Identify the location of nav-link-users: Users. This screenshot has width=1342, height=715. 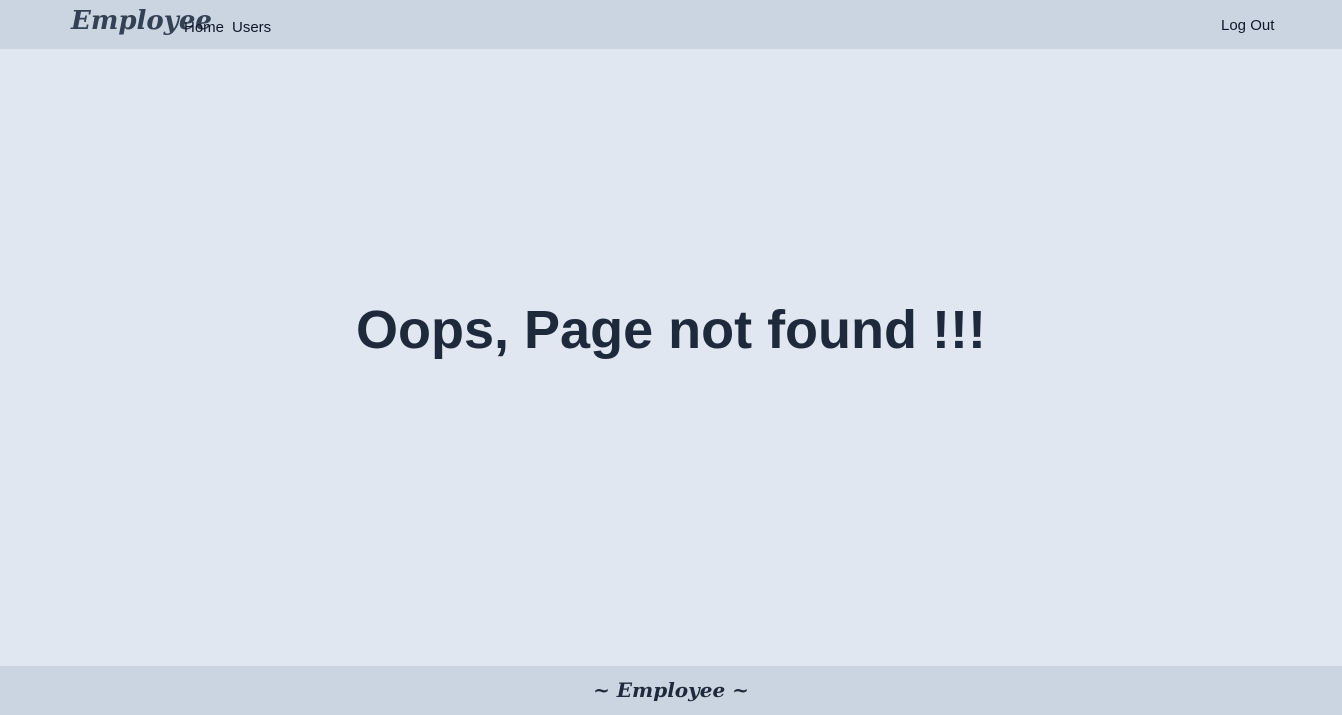
(251, 27).